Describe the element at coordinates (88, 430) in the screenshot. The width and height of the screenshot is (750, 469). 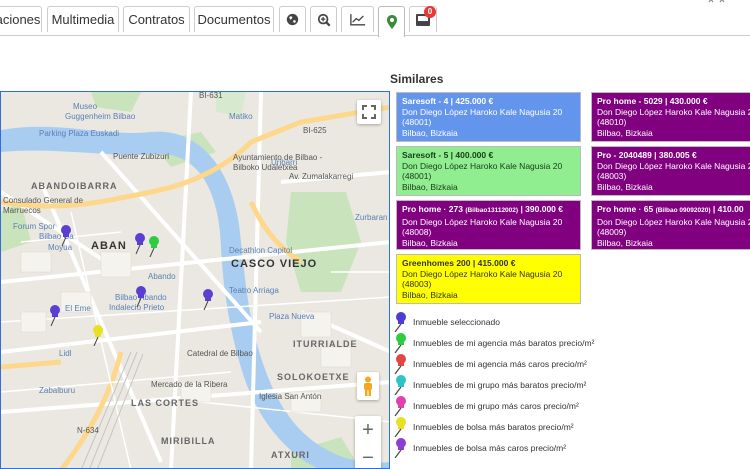
I see `map-label: N-634` at that location.